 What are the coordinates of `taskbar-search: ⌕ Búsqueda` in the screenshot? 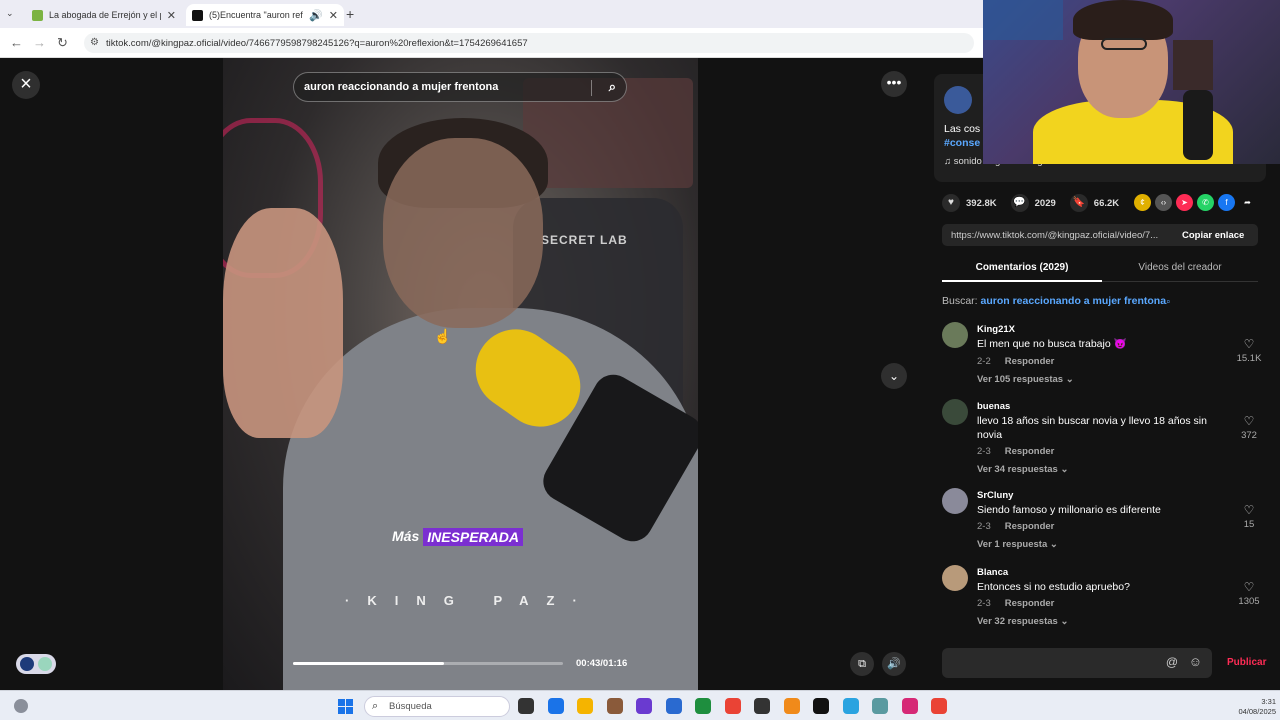 It's located at (437, 706).